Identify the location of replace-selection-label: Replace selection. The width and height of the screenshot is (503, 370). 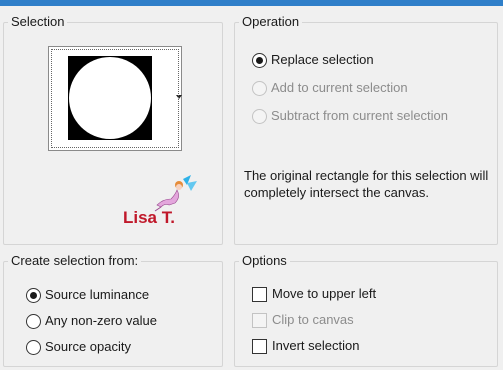
(322, 59).